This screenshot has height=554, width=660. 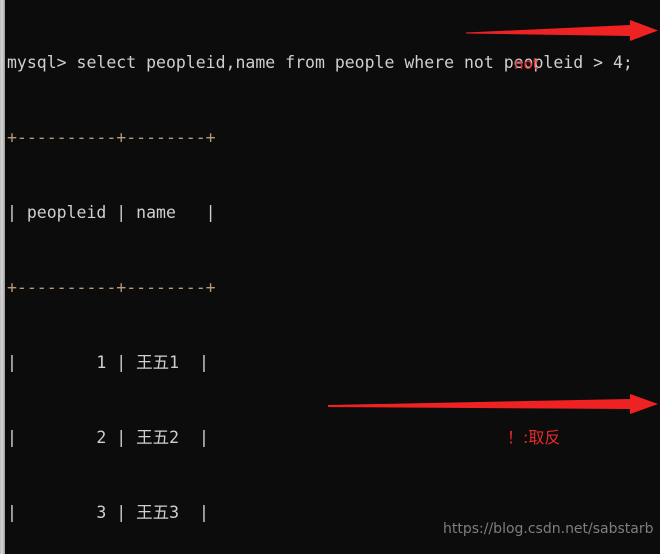 I want to click on red-arrow-icon-bang, so click(x=493, y=404).